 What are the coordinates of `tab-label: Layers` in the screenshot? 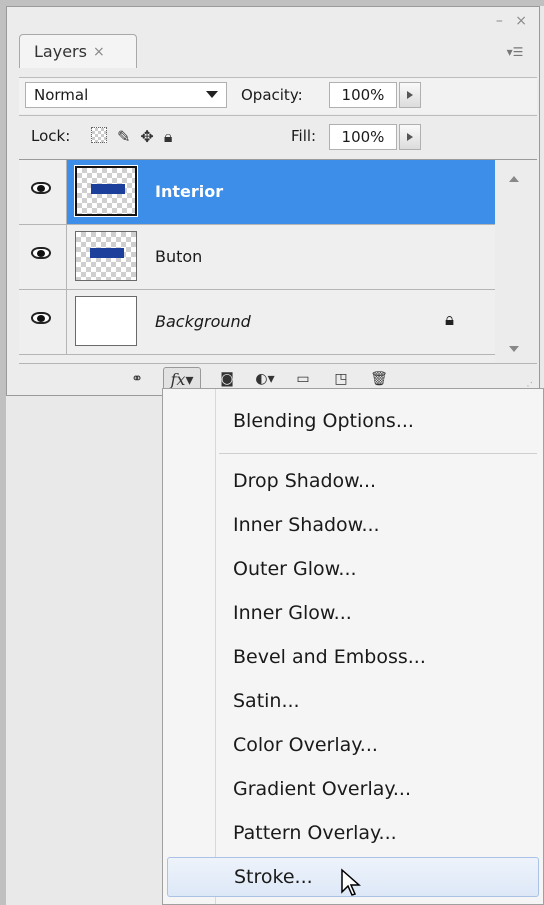 It's located at (60, 51).